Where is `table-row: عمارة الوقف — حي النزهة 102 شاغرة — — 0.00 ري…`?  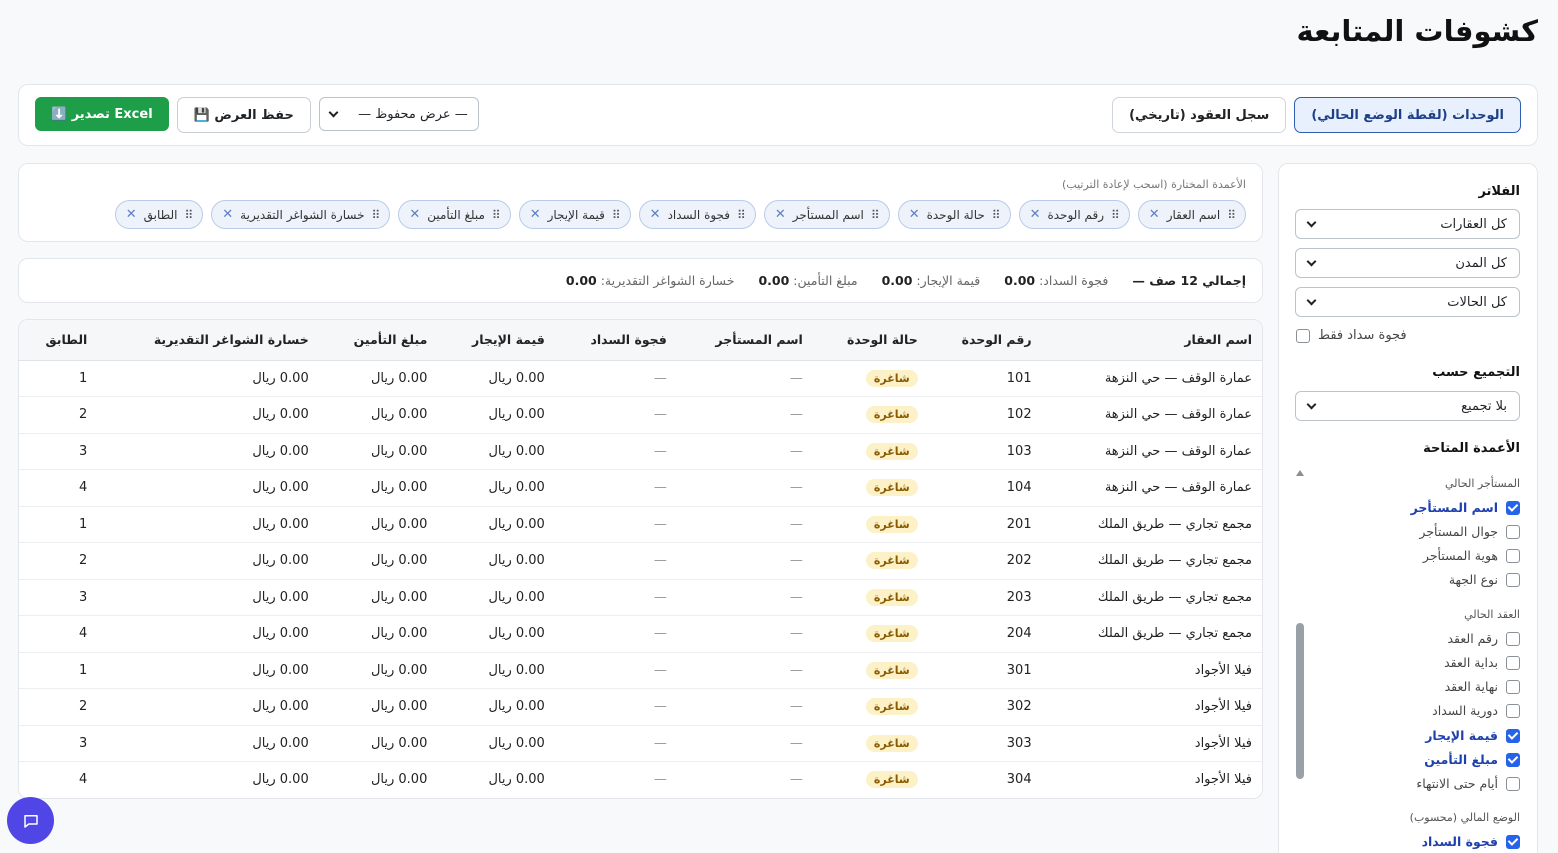 table-row: عمارة الوقف — حي النزهة 102 شاغرة — — 0.00 ري… is located at coordinates (640, 415).